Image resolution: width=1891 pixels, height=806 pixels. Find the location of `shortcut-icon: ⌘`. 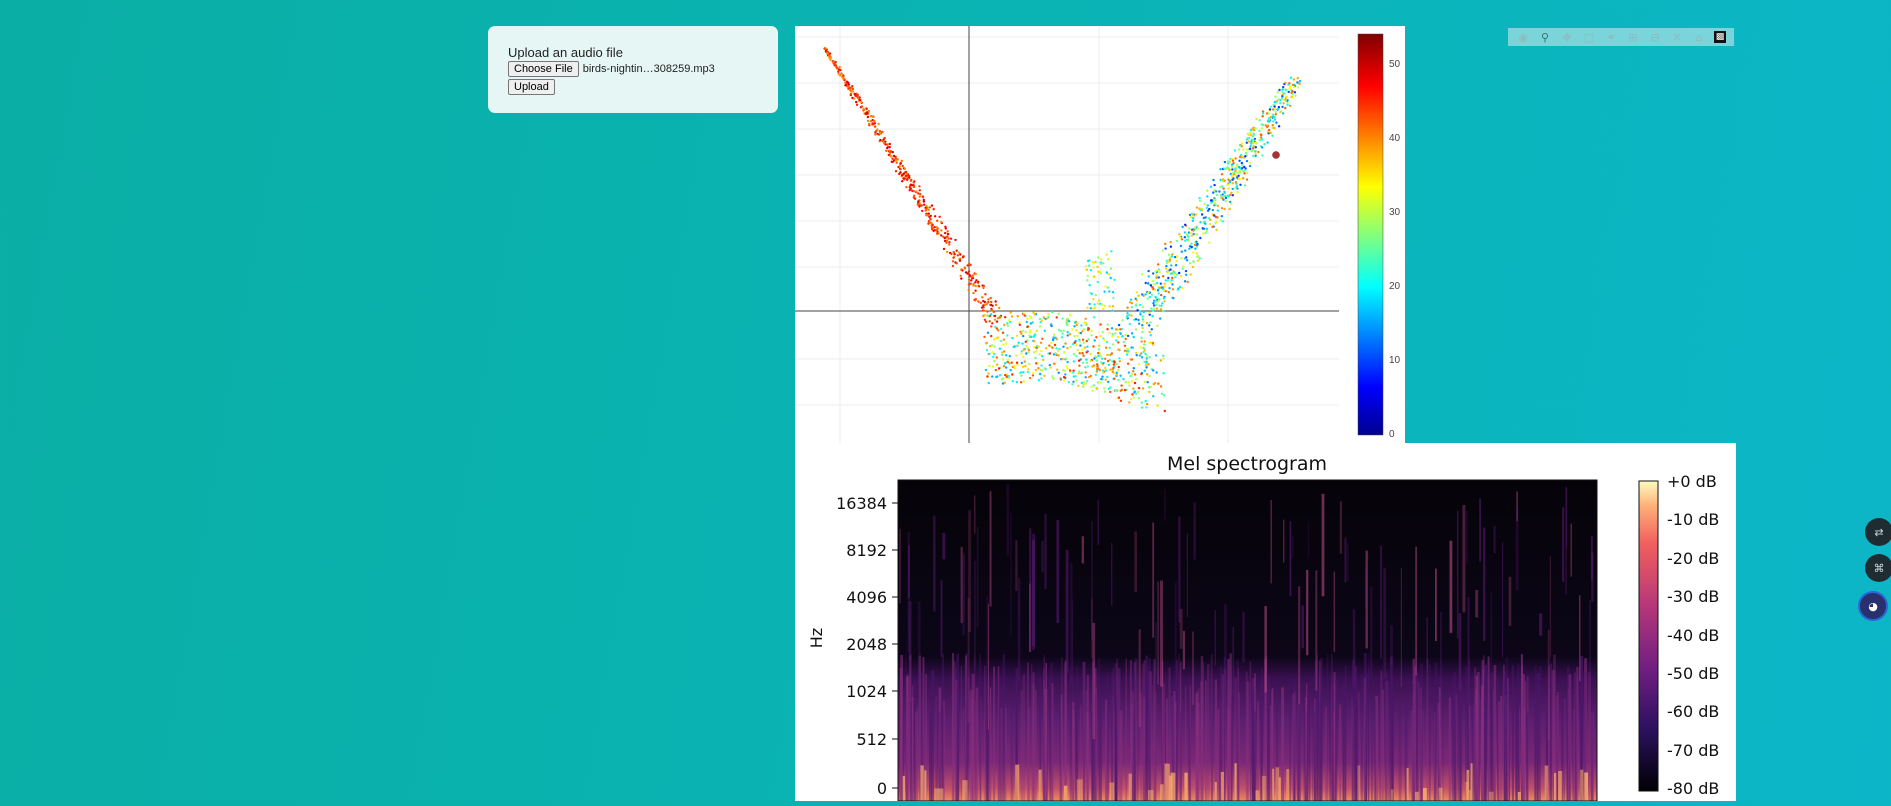

shortcut-icon: ⌘ is located at coordinates (1878, 568).